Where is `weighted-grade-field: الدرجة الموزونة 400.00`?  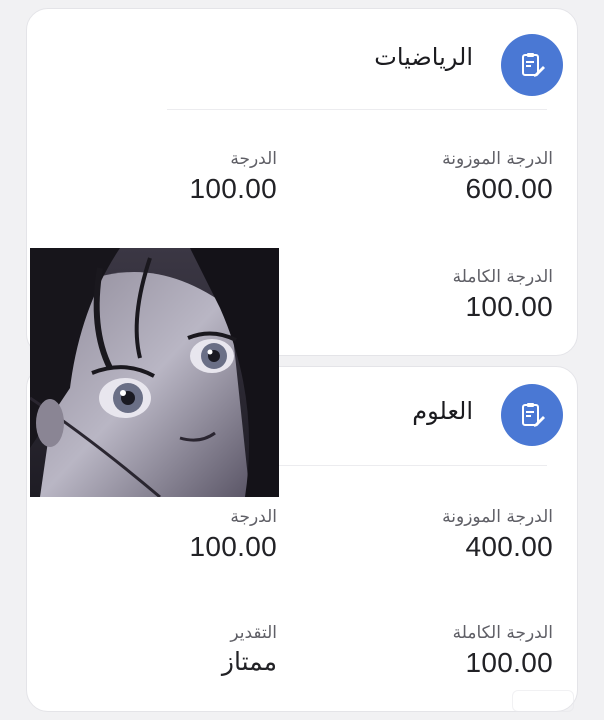 weighted-grade-field: الدرجة الموزونة 400.00 is located at coordinates (497, 535).